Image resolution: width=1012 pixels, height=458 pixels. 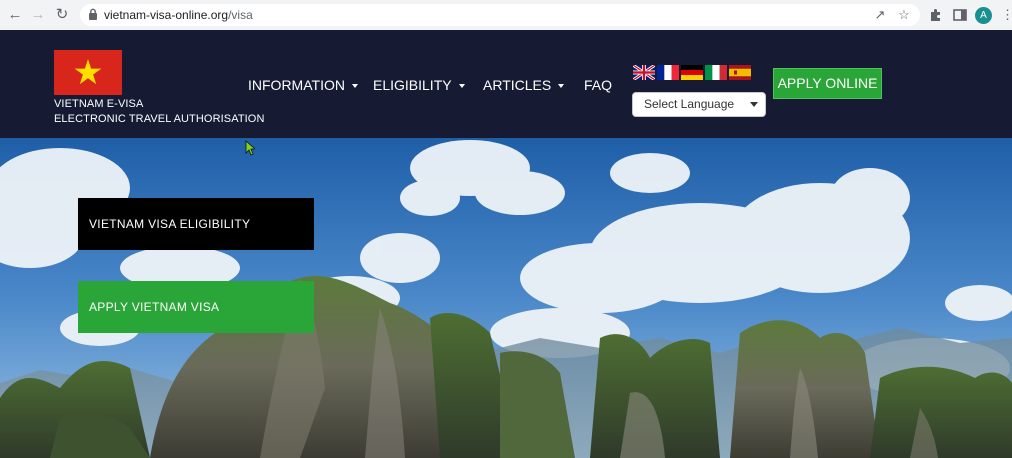 I want to click on nav-articles: ARTICLES, so click(x=524, y=85).